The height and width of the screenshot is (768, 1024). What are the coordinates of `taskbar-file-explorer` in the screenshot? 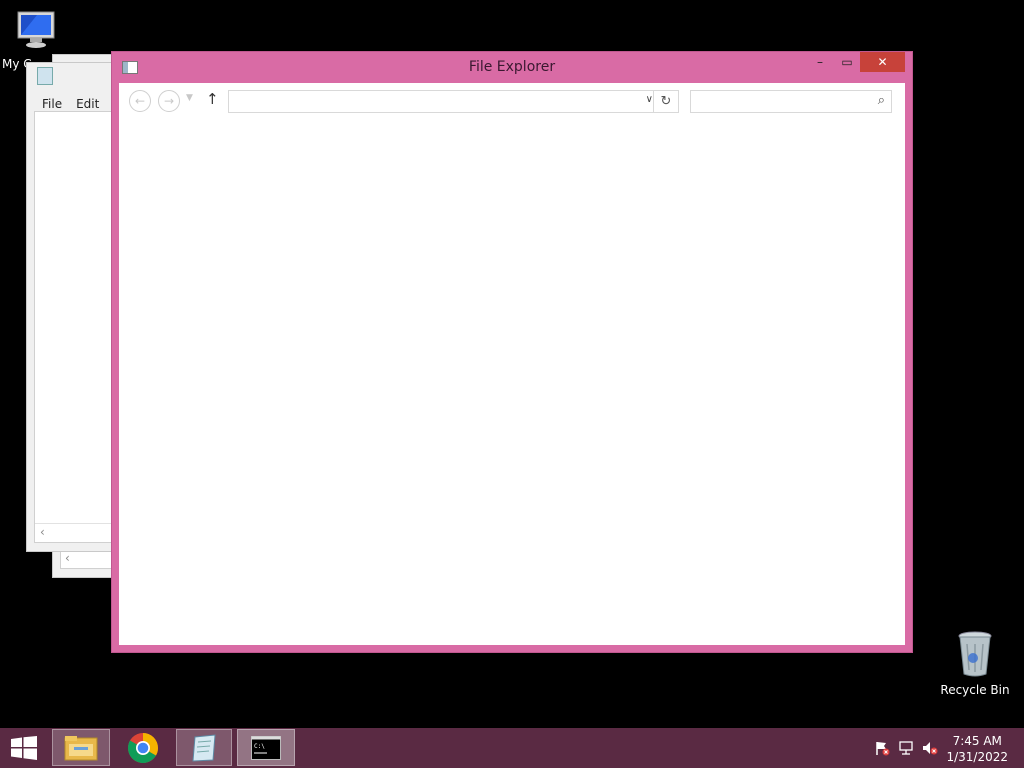 It's located at (81, 747).